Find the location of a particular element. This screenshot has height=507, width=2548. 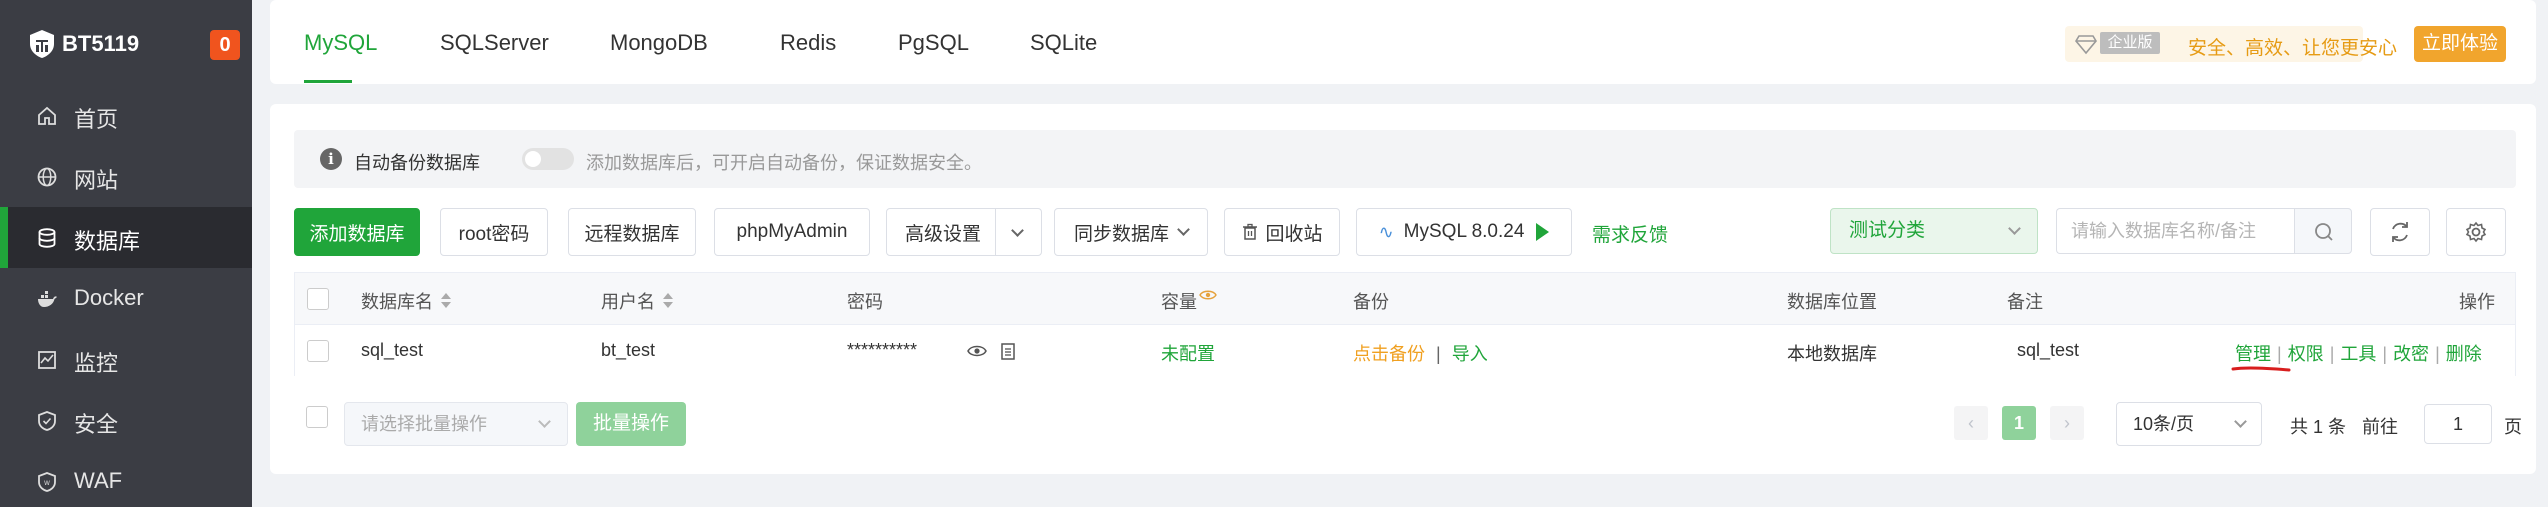

batch-select-checkbox is located at coordinates (317, 417).